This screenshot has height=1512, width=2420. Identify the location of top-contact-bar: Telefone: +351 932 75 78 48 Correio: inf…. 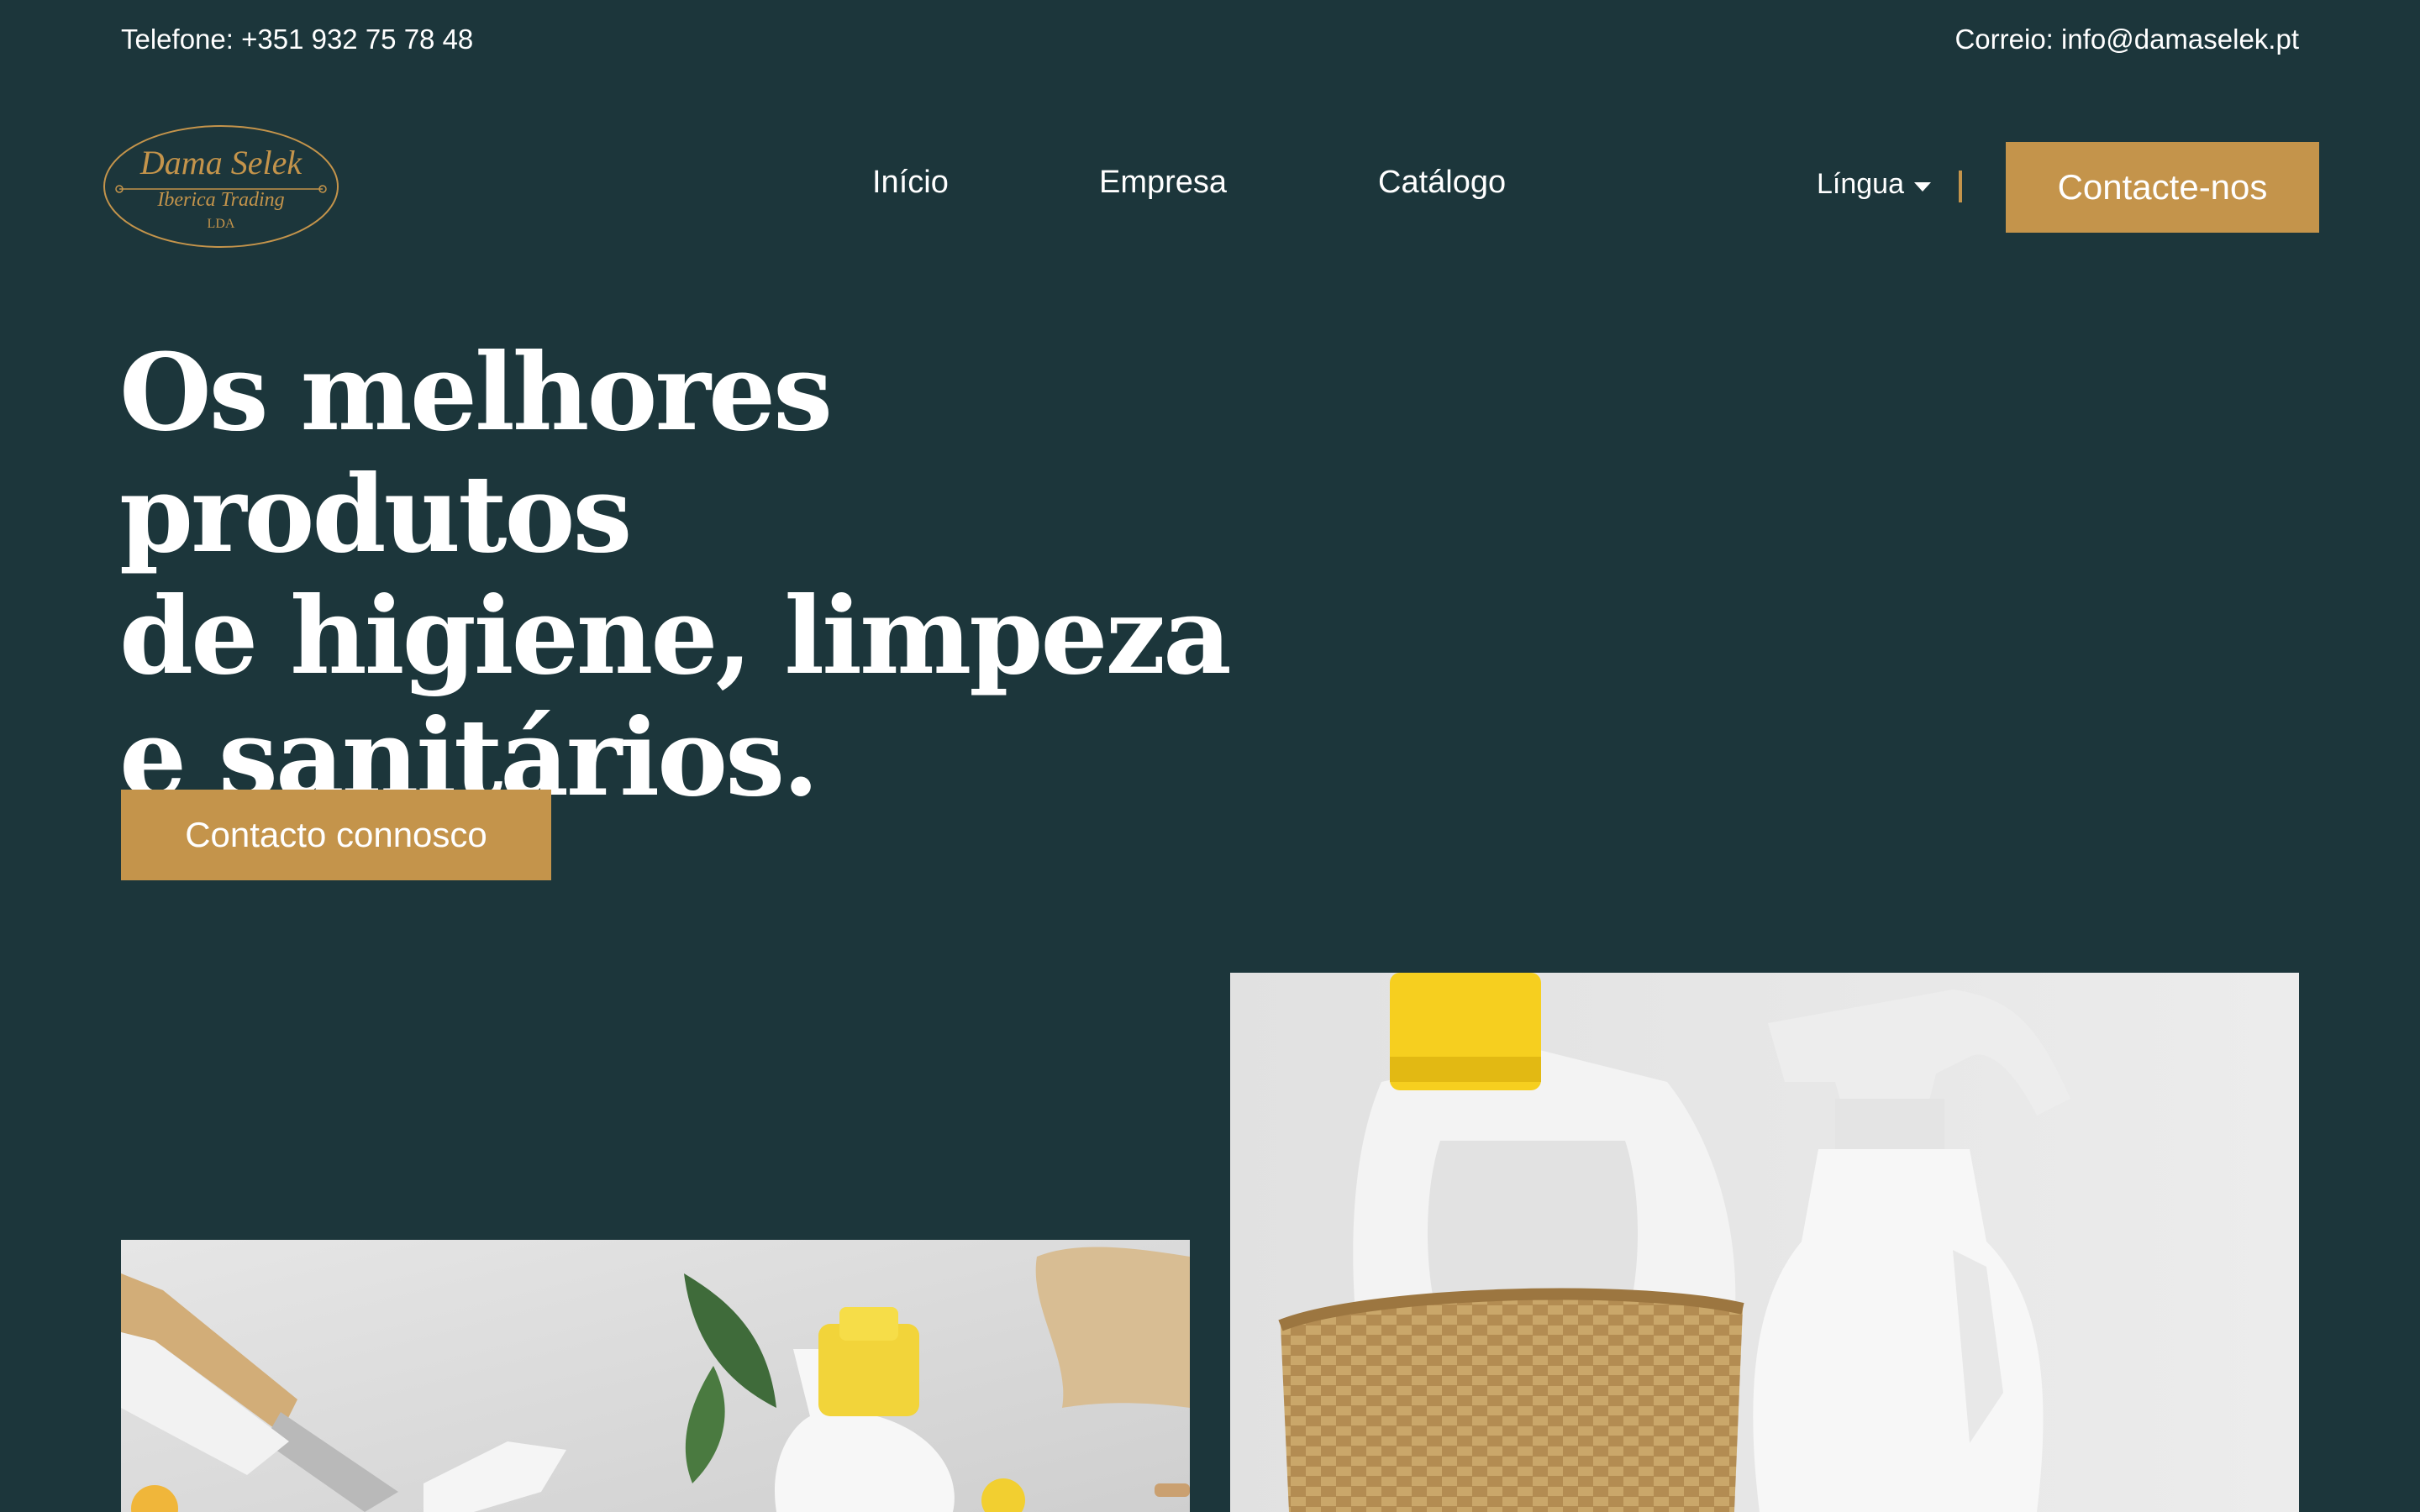
(1210, 42).